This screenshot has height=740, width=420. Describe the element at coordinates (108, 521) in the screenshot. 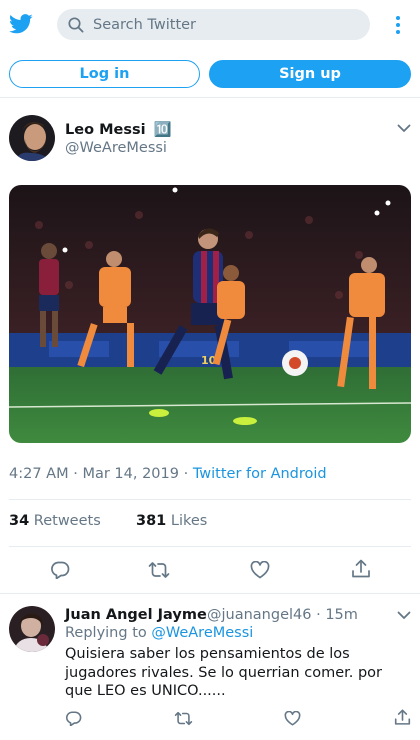

I see `tweet-stats: 34 Retweets 381 Likes` at that location.